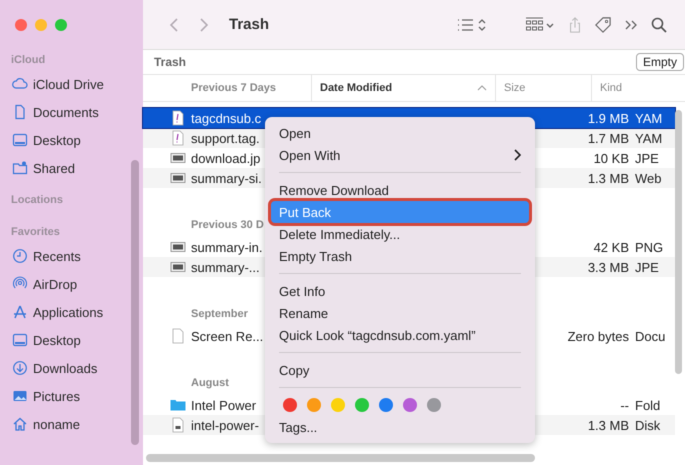 This screenshot has width=685, height=465. What do you see at coordinates (225, 425) in the screenshot?
I see `file-name: intel-power-` at bounding box center [225, 425].